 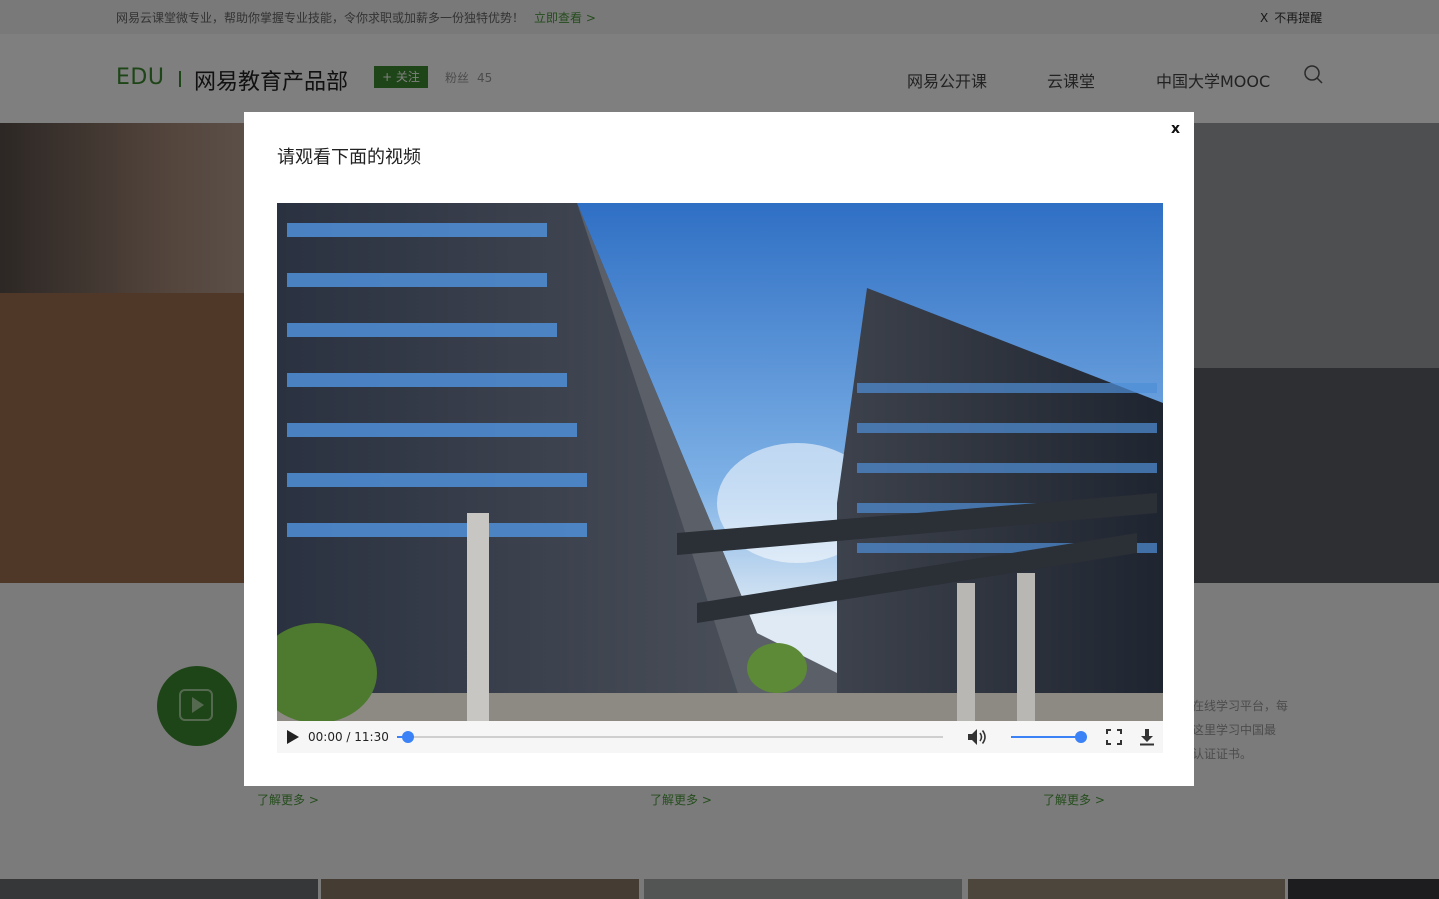 What do you see at coordinates (670, 737) in the screenshot?
I see `progress-slider` at bounding box center [670, 737].